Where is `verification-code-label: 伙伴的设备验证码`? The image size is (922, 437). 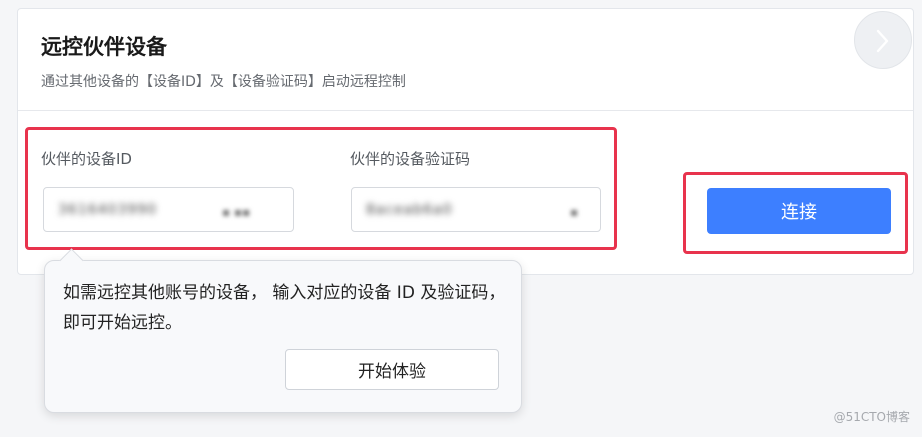
verification-code-label: 伙伴的设备验证码 is located at coordinates (410, 159).